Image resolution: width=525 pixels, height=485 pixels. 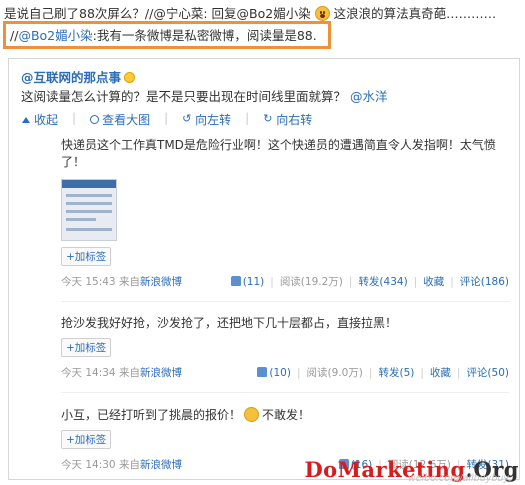 I want to click on weibo-url-watermark: weibo.com/allbuybuy, so click(x=458, y=478).